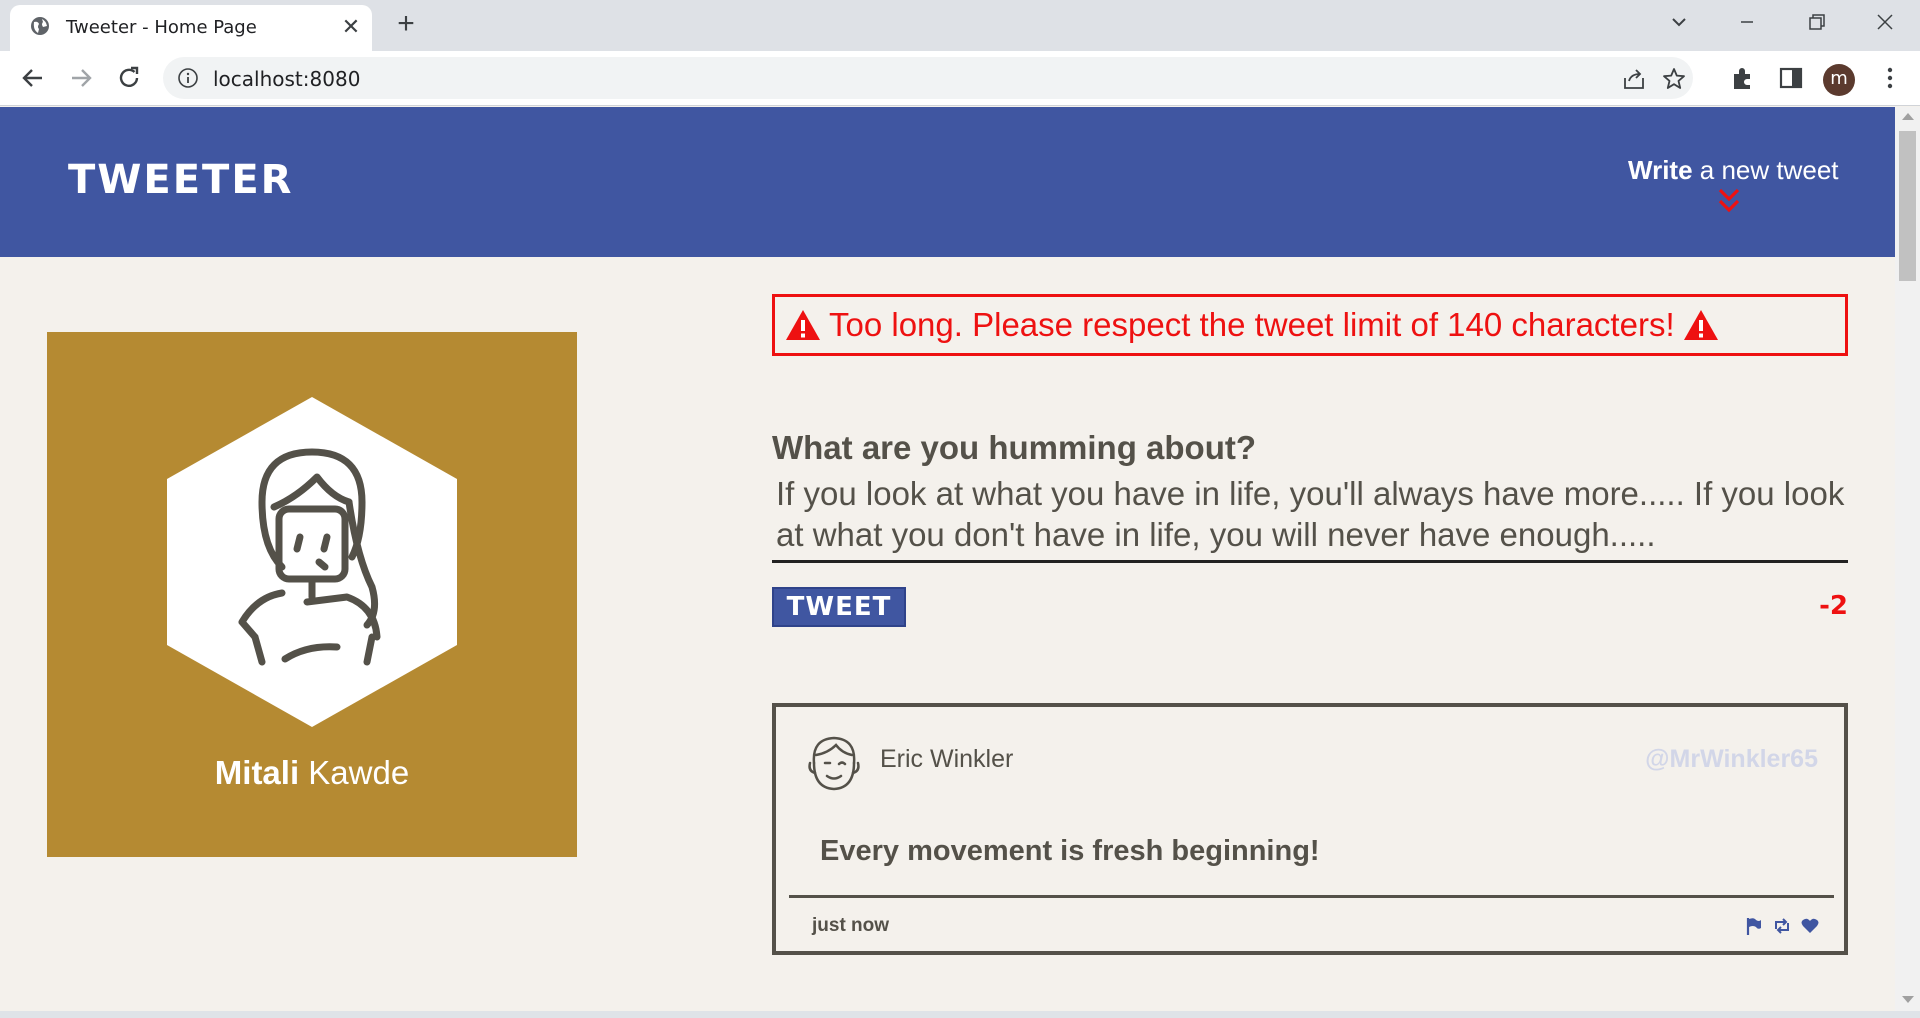 This screenshot has width=1920, height=1018. What do you see at coordinates (406, 25) in the screenshot?
I see `new-tab-icon: +` at bounding box center [406, 25].